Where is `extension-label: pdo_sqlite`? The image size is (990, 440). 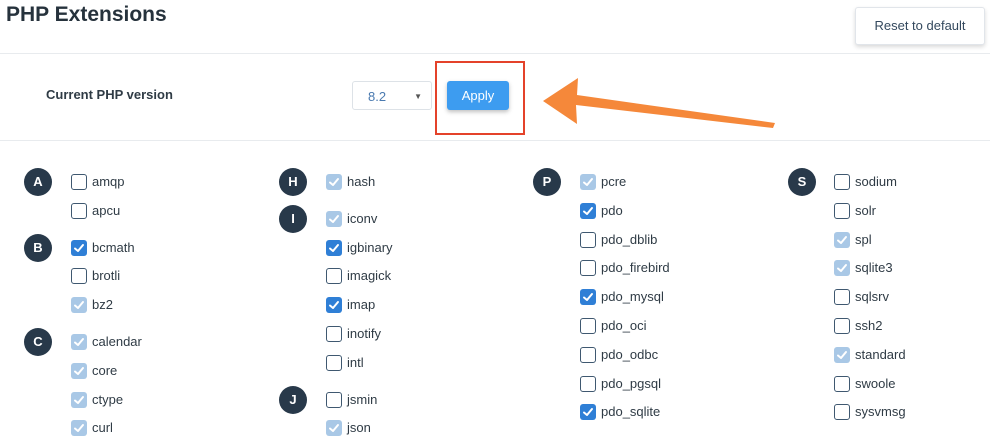
extension-label: pdo_sqlite is located at coordinates (631, 412).